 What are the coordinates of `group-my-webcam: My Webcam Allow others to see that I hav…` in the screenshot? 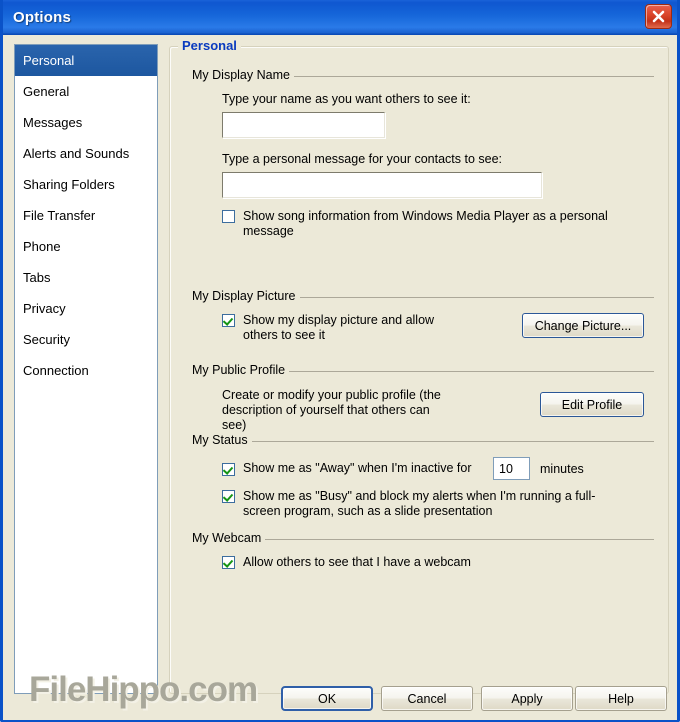 It's located at (423, 550).